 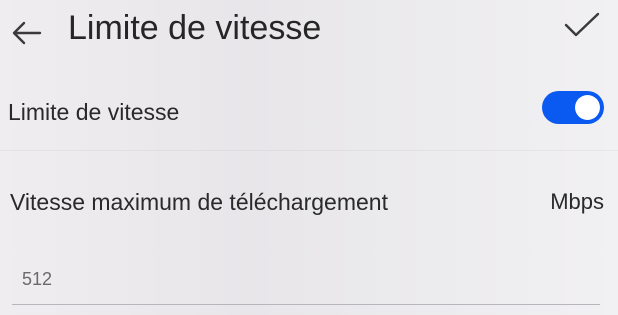 What do you see at coordinates (306, 304) in the screenshot?
I see `input-underline` at bounding box center [306, 304].